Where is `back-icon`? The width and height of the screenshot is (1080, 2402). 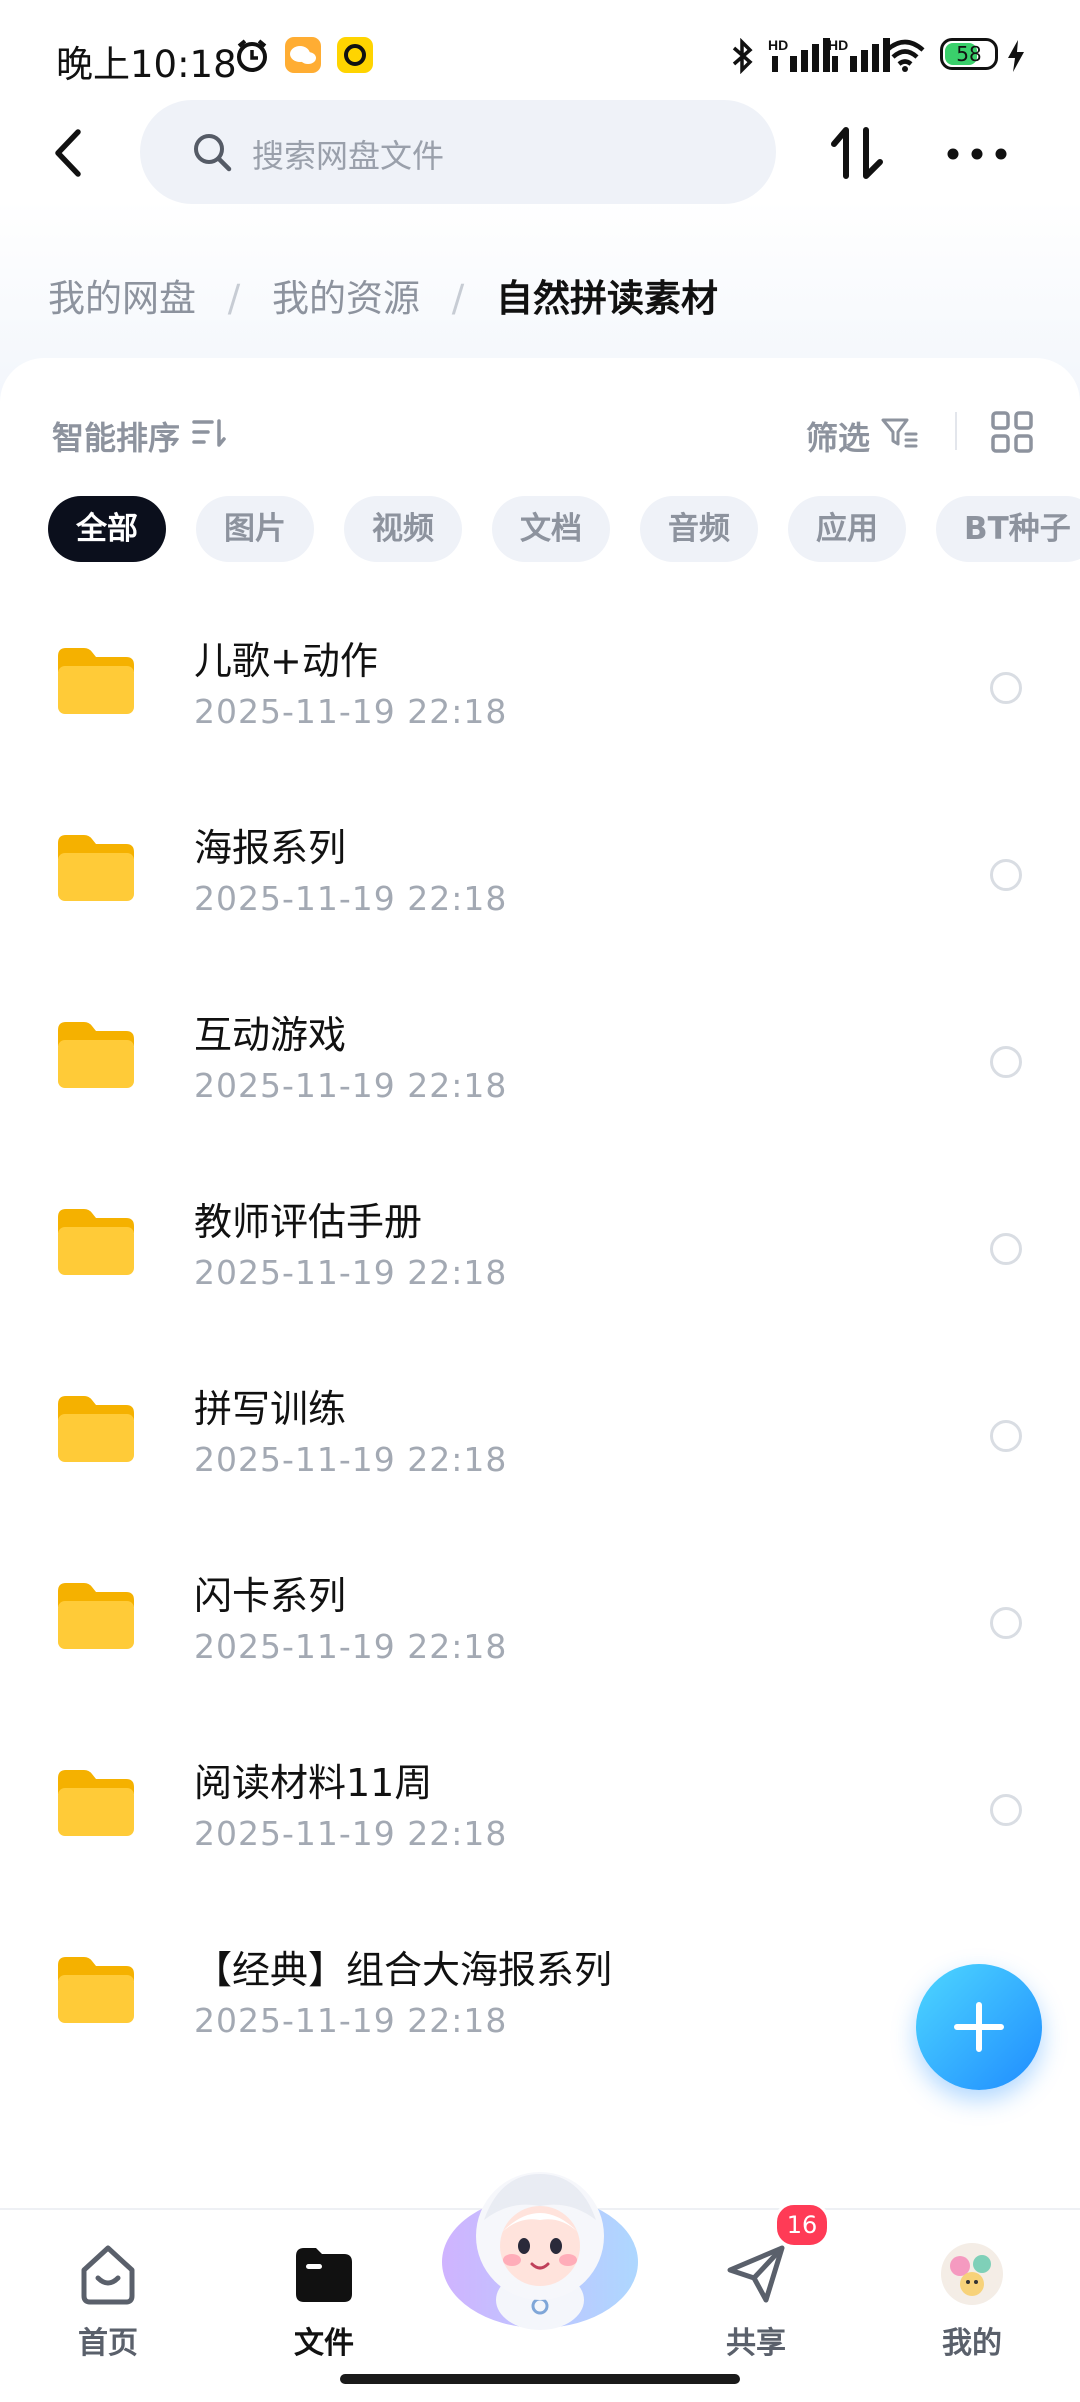 back-icon is located at coordinates (73, 153).